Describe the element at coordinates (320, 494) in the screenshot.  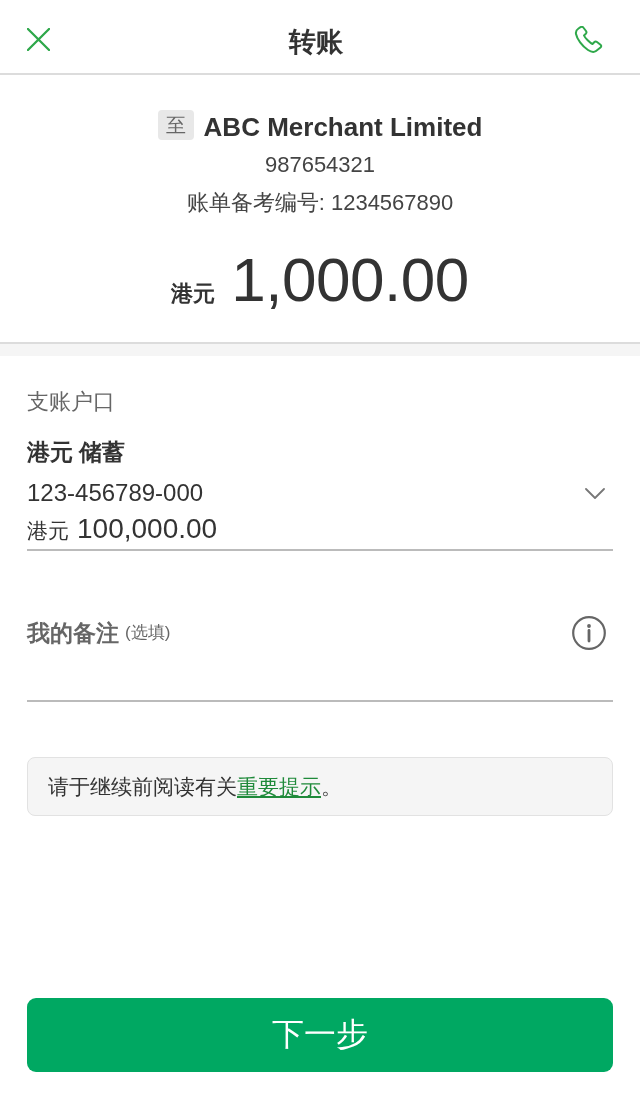
I see `account-dropdown: 港元 储蓄 123-456789-000 港元 100,000.00` at that location.